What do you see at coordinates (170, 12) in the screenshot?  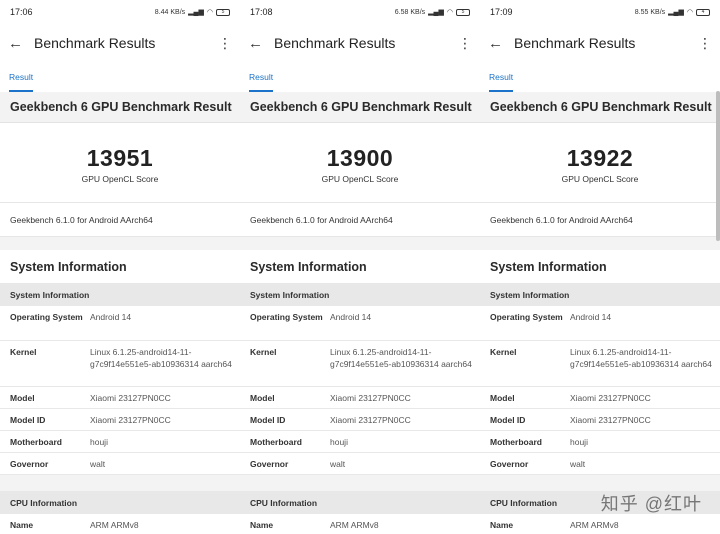 I see `network-speed: 8.44 KB/s` at bounding box center [170, 12].